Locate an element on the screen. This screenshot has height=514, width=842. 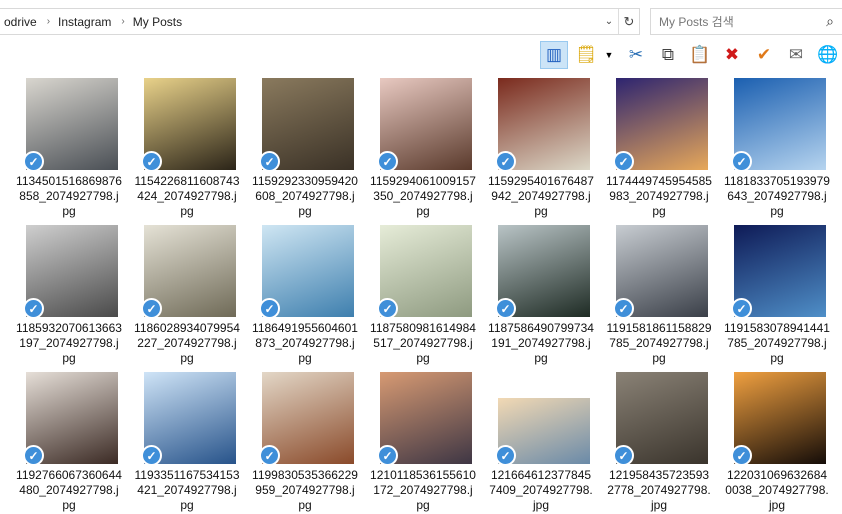
file-item: ✓ 1159292330959420608_2074927798.jpg is located at coordinates (297, 149).